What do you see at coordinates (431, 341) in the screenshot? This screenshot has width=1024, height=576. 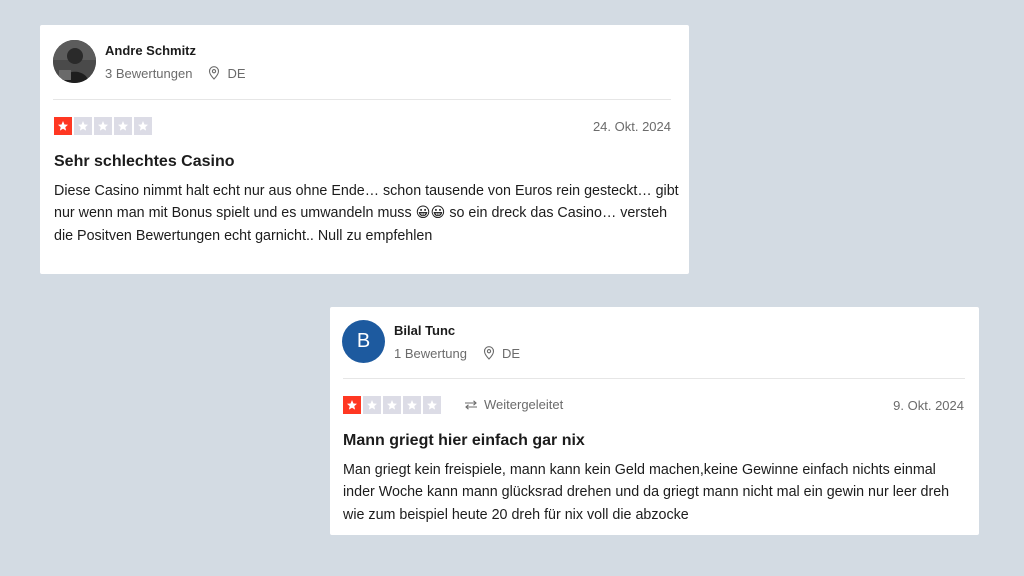 I see `reviewer-header: B Bilal Tunc 1 Bewertung DE` at bounding box center [431, 341].